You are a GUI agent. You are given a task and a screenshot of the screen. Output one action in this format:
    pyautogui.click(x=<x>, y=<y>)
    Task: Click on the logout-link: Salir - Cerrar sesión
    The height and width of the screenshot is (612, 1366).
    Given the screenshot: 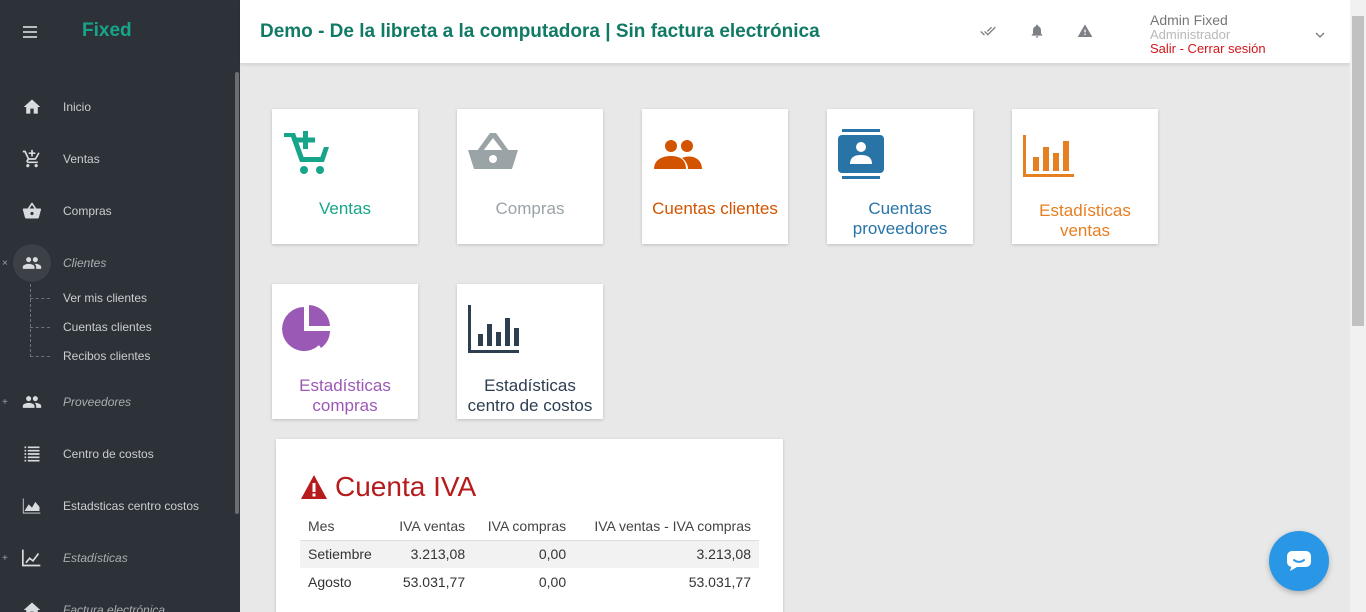 What is the action you would take?
    pyautogui.click(x=1208, y=48)
    